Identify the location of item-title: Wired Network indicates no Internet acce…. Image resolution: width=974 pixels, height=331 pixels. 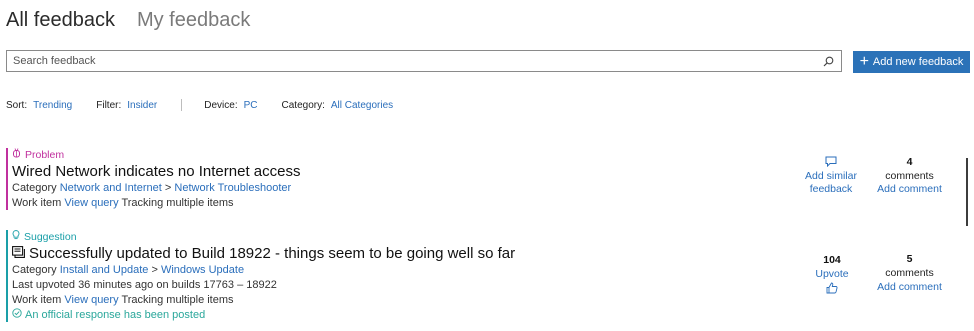
(156, 171).